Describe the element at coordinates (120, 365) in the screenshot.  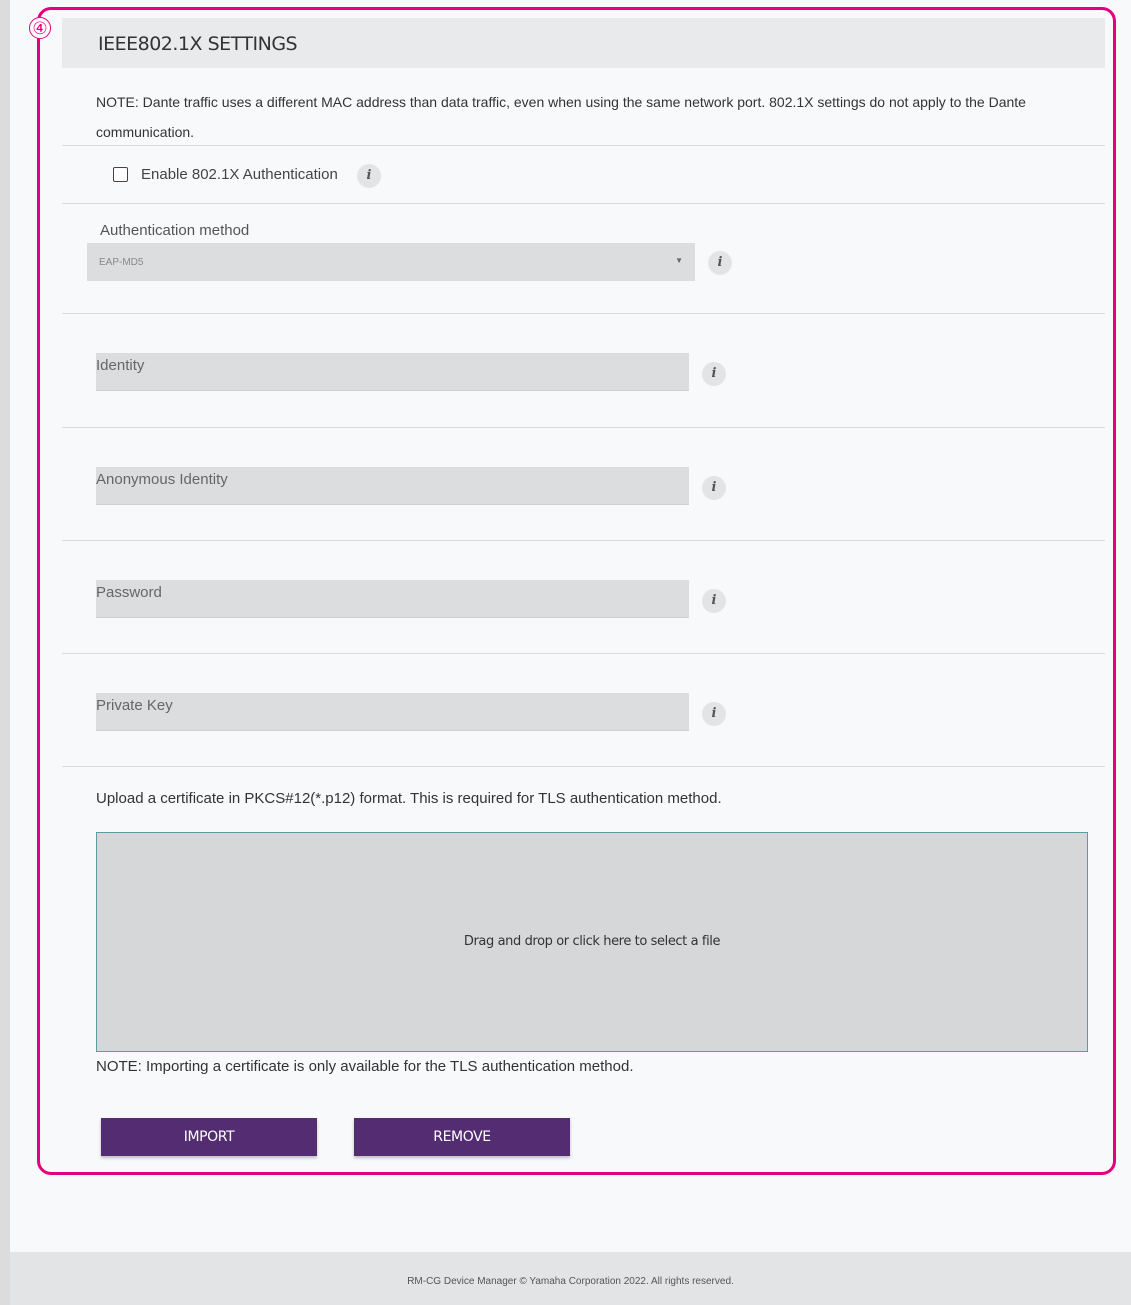
I see `identity-placeholder: Identity` at that location.